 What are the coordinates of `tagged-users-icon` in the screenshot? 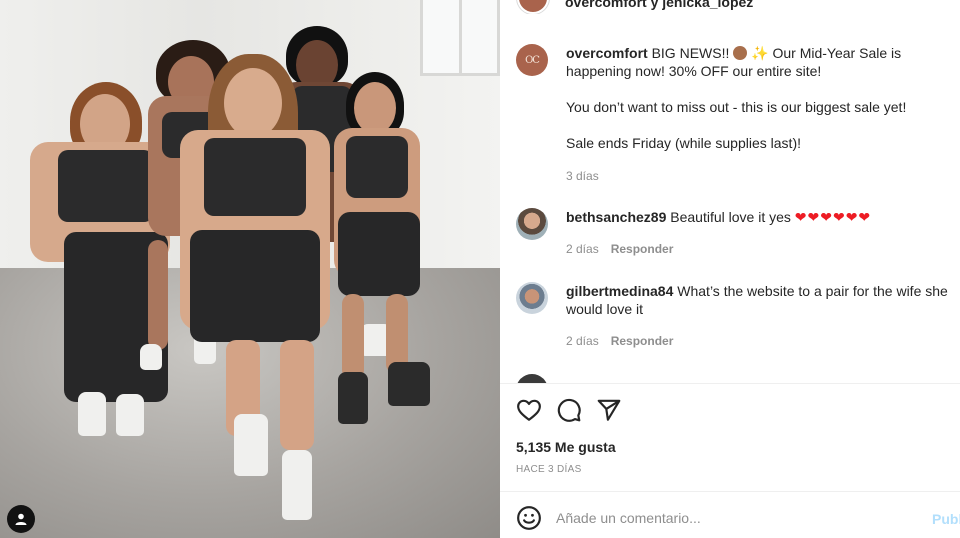 It's located at (21, 519).